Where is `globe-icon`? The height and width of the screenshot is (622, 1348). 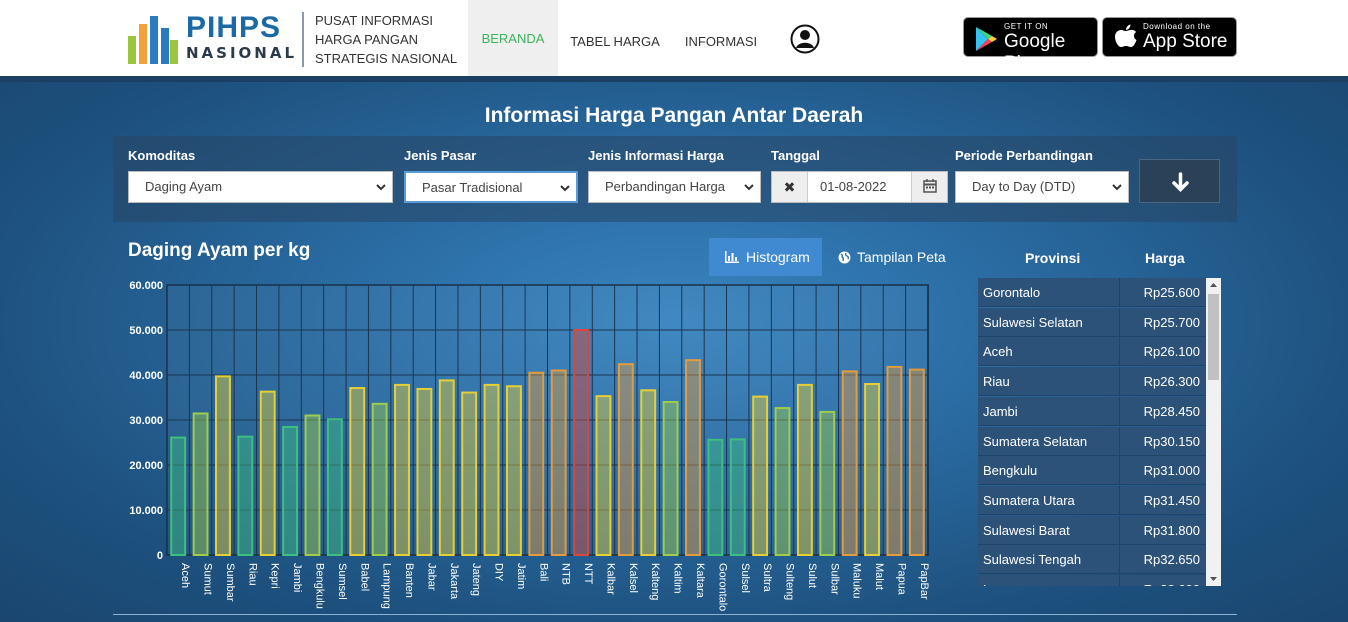 globe-icon is located at coordinates (844, 257).